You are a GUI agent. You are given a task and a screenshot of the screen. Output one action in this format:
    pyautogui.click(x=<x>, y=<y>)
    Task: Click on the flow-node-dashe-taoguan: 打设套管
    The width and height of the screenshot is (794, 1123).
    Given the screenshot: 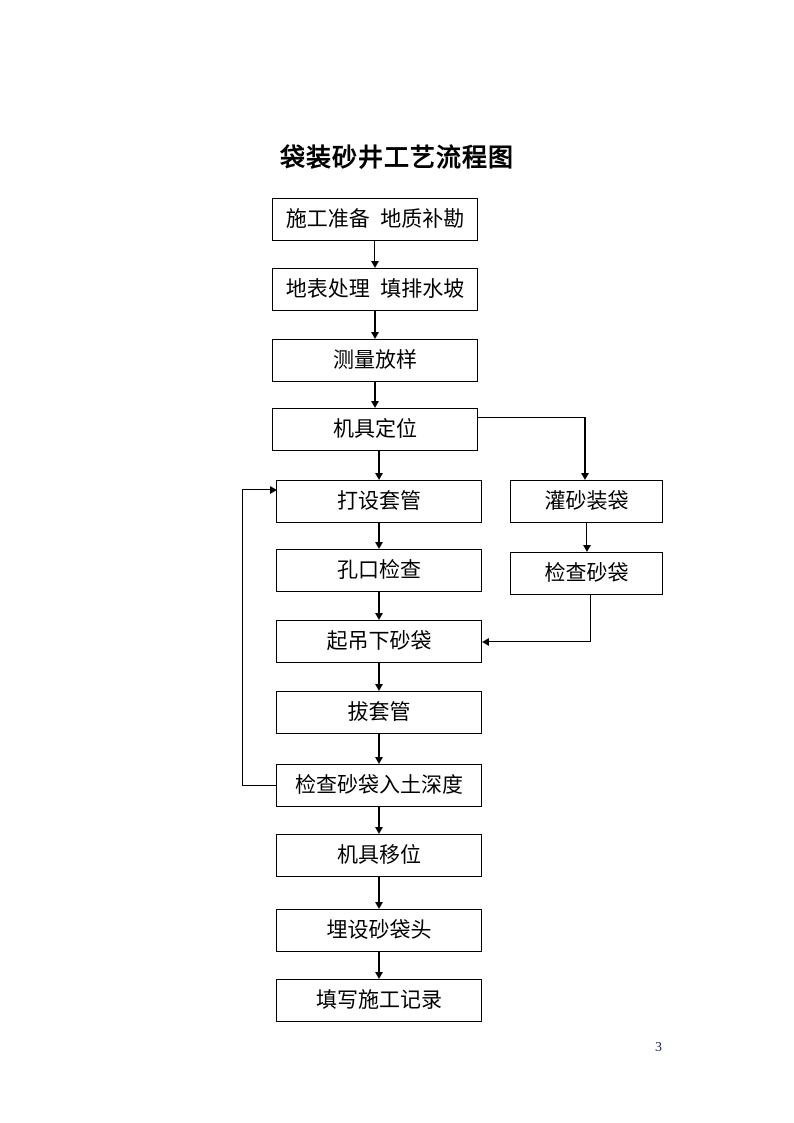 What is the action you would take?
    pyautogui.click(x=379, y=501)
    